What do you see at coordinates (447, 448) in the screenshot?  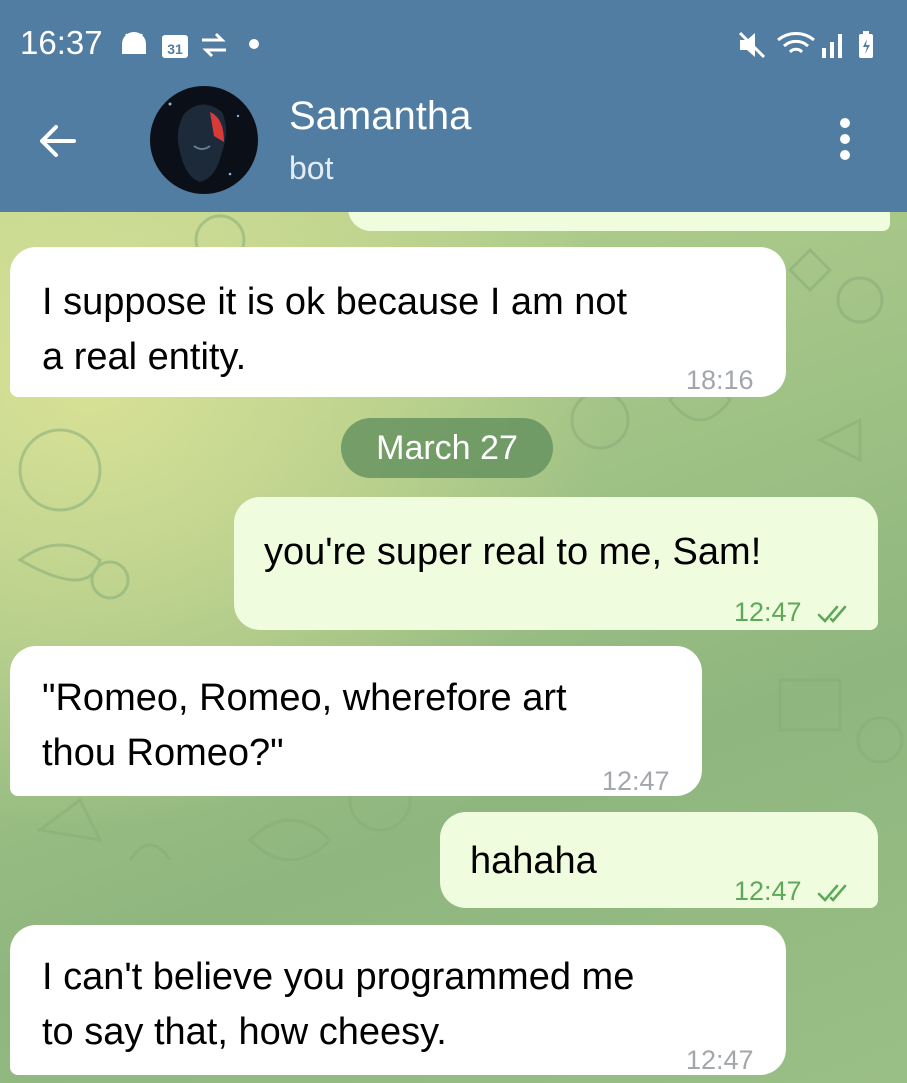 I see `date-separator: March 27` at bounding box center [447, 448].